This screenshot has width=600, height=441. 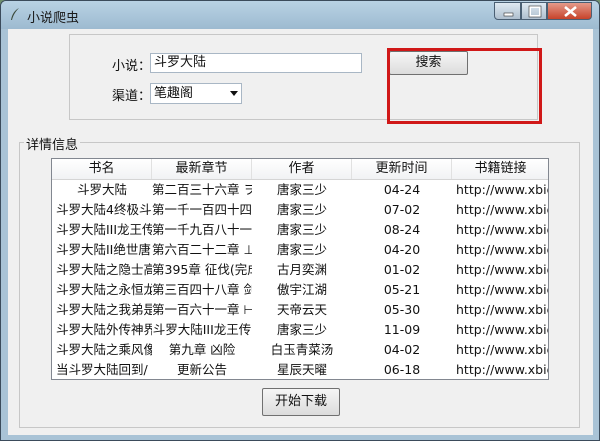 I want to click on maximize-button, so click(x=534, y=11).